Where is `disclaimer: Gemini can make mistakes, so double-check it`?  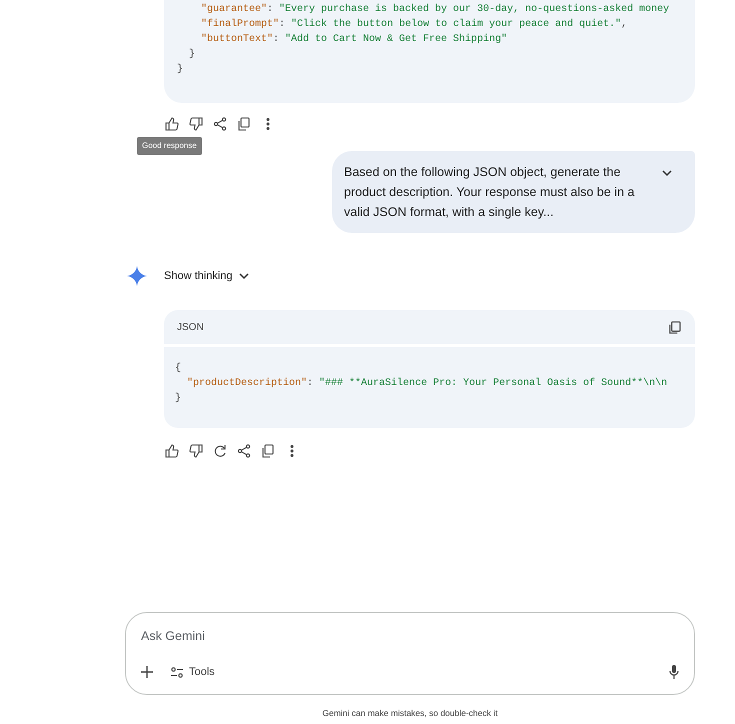
disclaimer: Gemini can make mistakes, so double-check it is located at coordinates (410, 713).